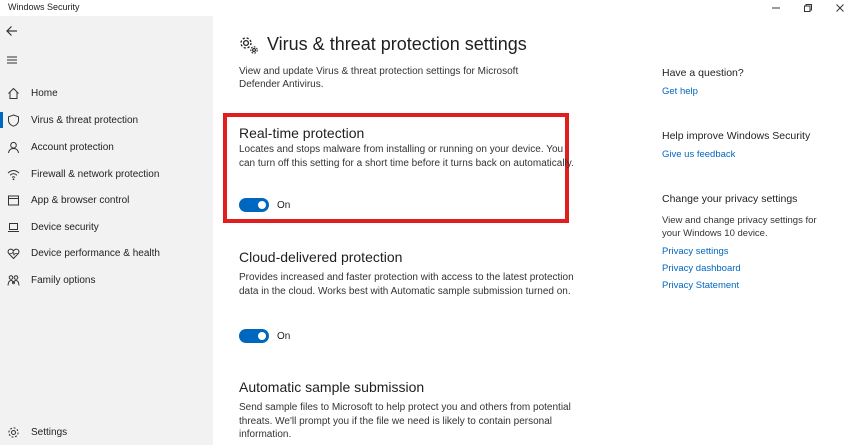 The height and width of the screenshot is (445, 850). Describe the element at coordinates (72, 147) in the screenshot. I see `sidebar-item-label: Account protection` at that location.